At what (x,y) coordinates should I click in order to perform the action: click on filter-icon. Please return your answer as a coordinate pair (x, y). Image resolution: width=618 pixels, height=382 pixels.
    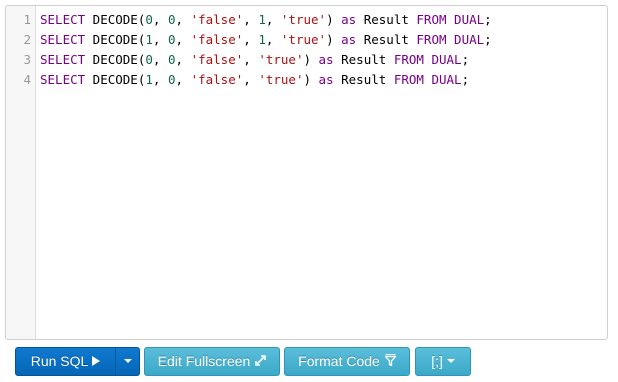
    Looking at the image, I should click on (390, 361).